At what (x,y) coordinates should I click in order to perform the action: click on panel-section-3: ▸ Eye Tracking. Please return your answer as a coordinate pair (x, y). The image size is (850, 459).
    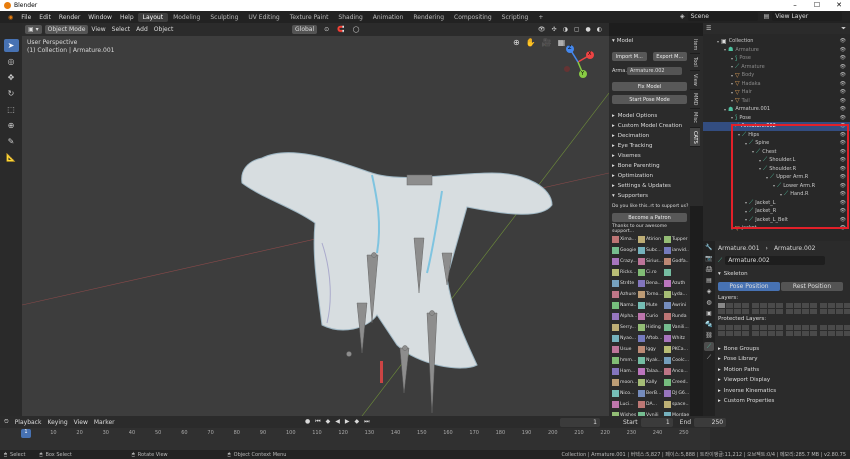
    Looking at the image, I should click on (649, 146).